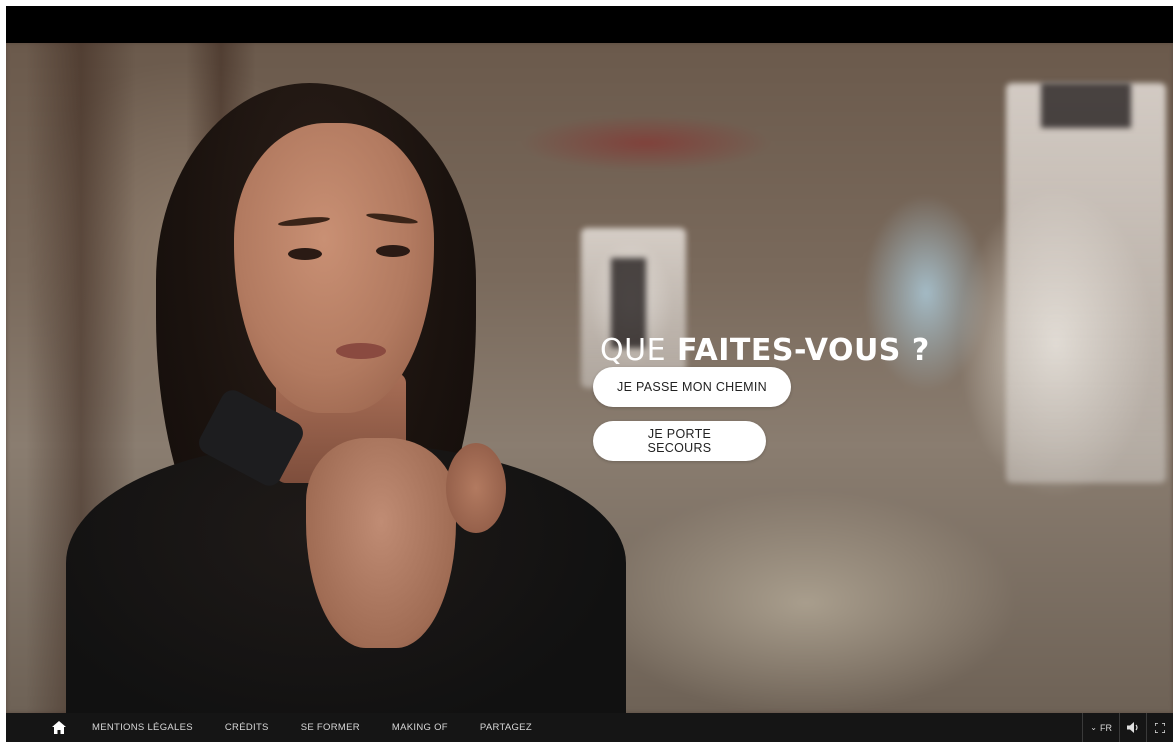 This screenshot has height=742, width=1173. I want to click on sound-button, so click(1133, 727).